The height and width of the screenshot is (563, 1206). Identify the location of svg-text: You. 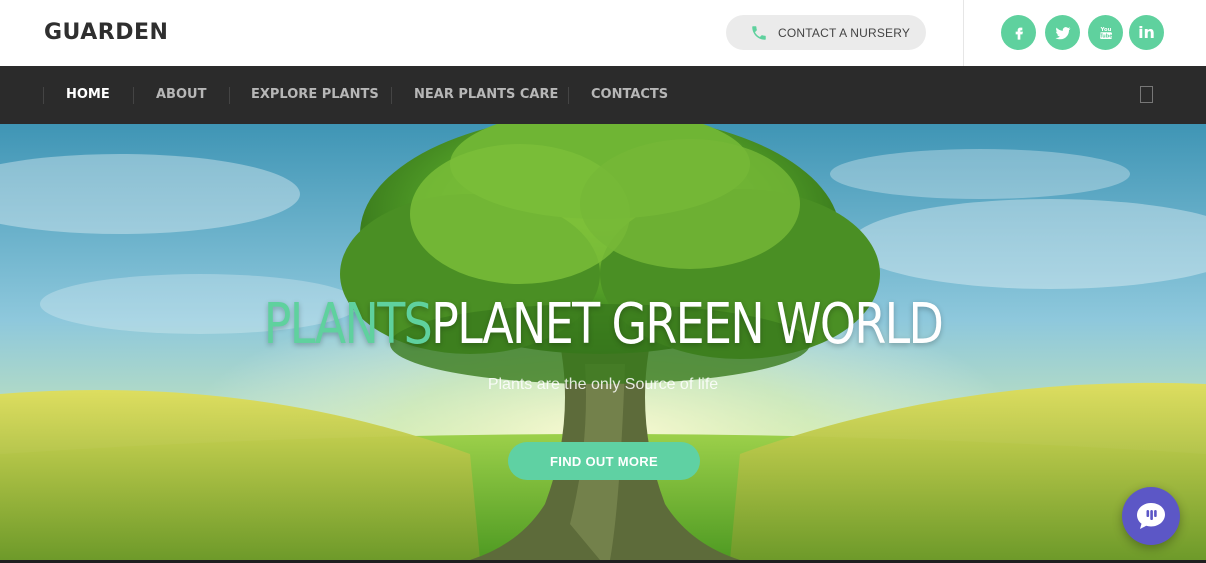
(1105, 29).